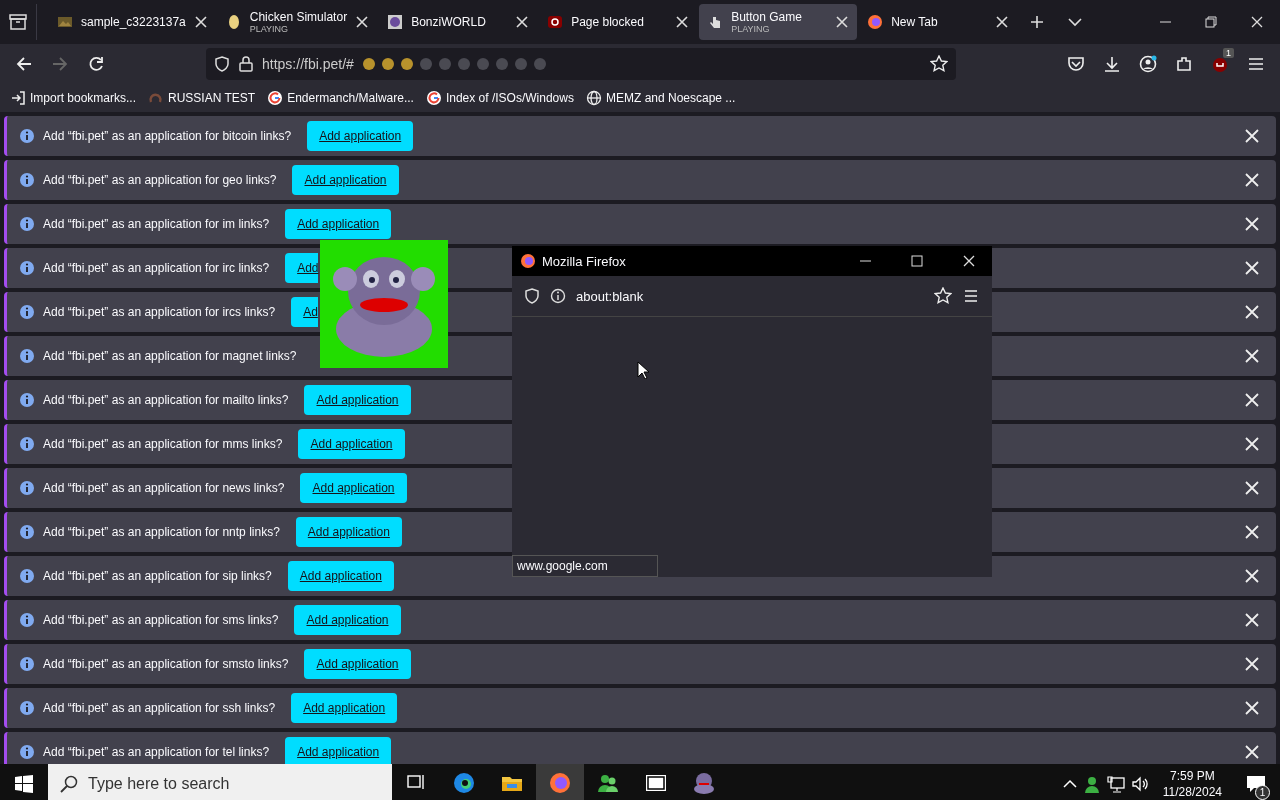 The height and width of the screenshot is (800, 1280). I want to click on bookmark: RUSSIAN TEST, so click(202, 98).